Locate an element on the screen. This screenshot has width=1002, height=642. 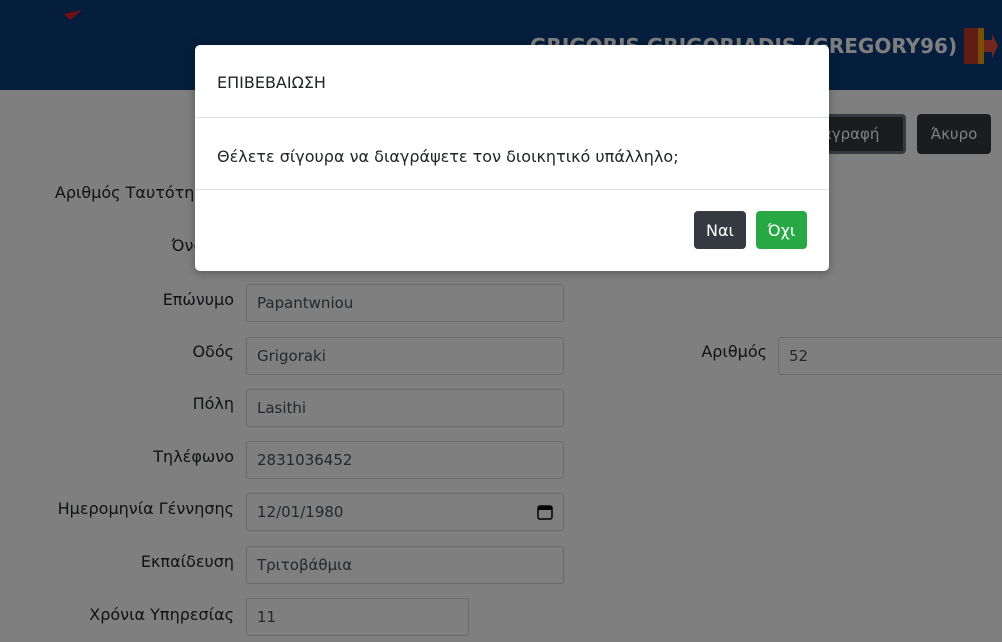
no-button: Όχι is located at coordinates (781, 230).